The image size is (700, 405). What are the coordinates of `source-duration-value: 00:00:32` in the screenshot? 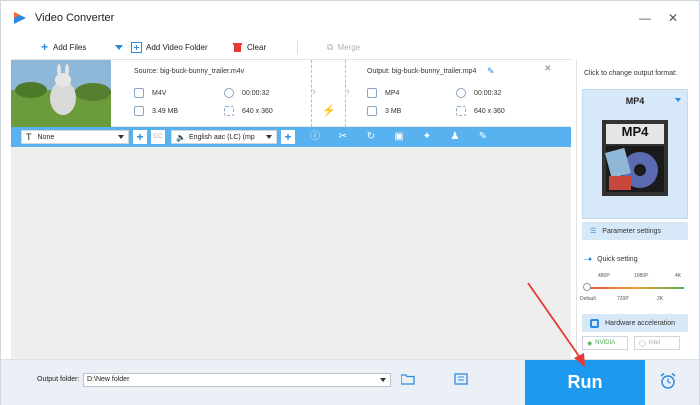 It's located at (256, 93).